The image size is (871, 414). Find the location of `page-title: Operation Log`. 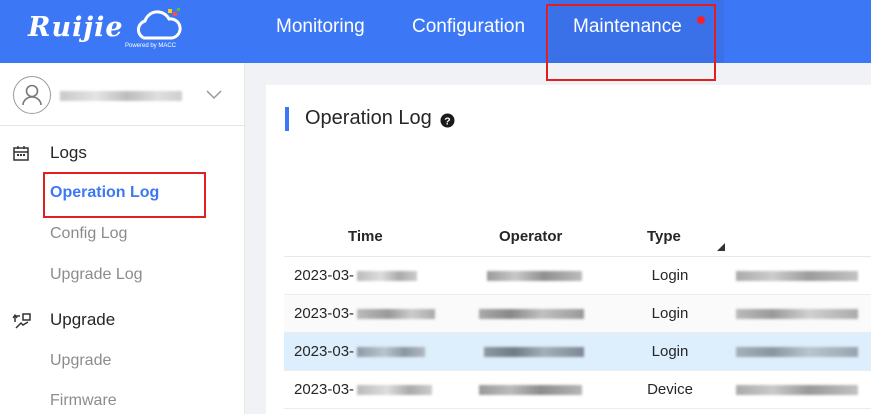

page-title: Operation Log is located at coordinates (368, 118).